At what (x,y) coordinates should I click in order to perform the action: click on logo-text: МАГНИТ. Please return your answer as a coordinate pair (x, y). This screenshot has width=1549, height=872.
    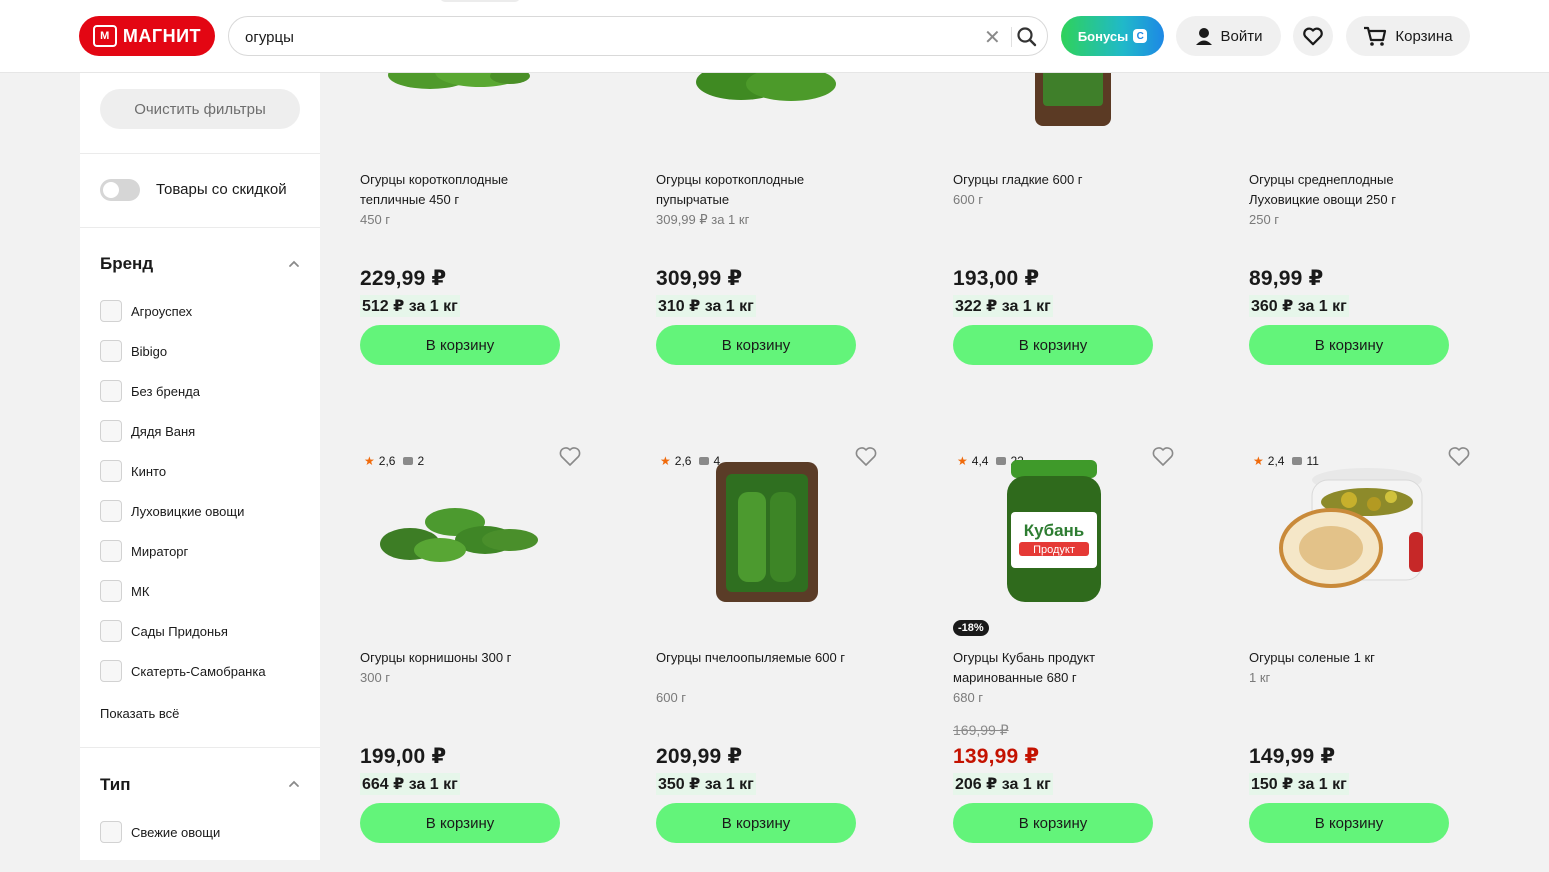
    Looking at the image, I should click on (162, 35).